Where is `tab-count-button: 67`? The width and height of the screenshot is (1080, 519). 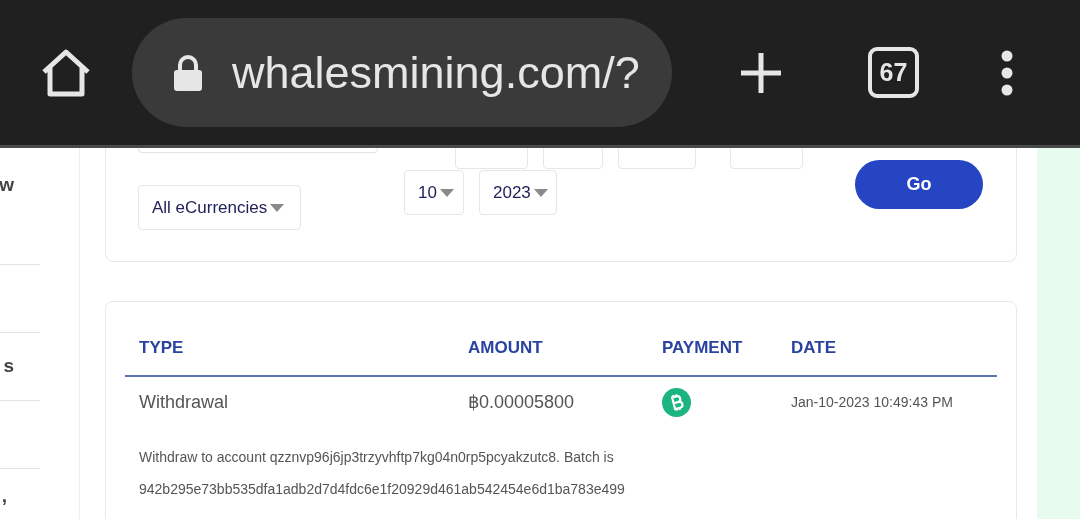
tab-count-button: 67 is located at coordinates (893, 72).